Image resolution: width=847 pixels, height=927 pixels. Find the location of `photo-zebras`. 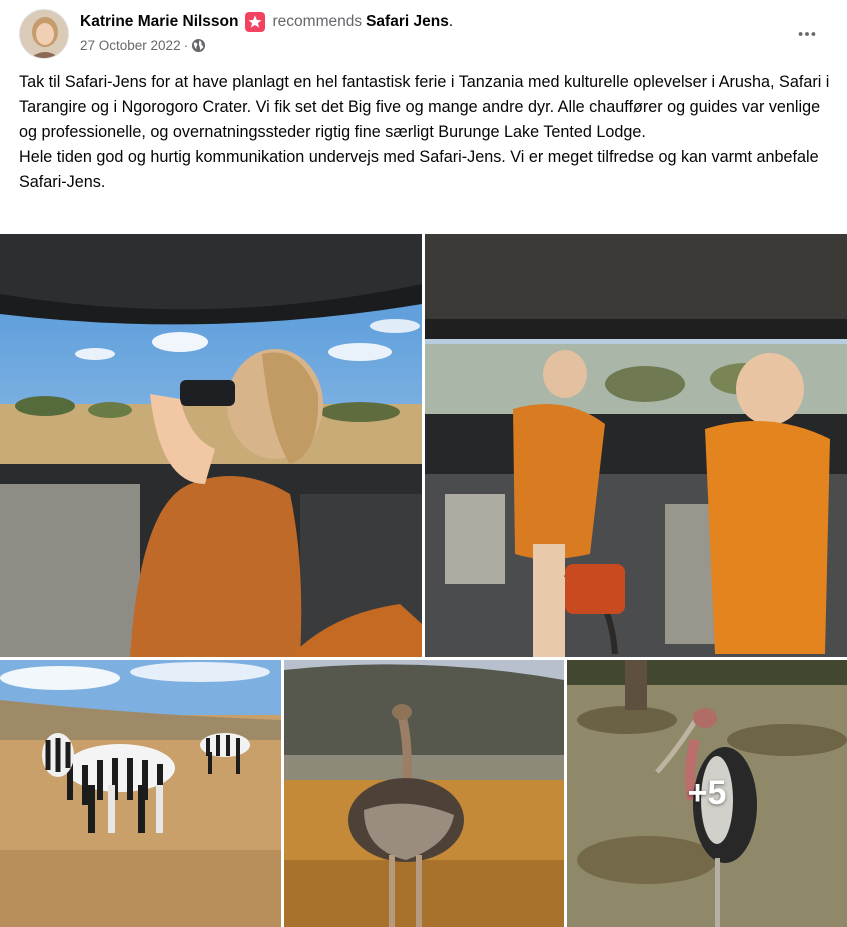

photo-zebras is located at coordinates (140, 793).